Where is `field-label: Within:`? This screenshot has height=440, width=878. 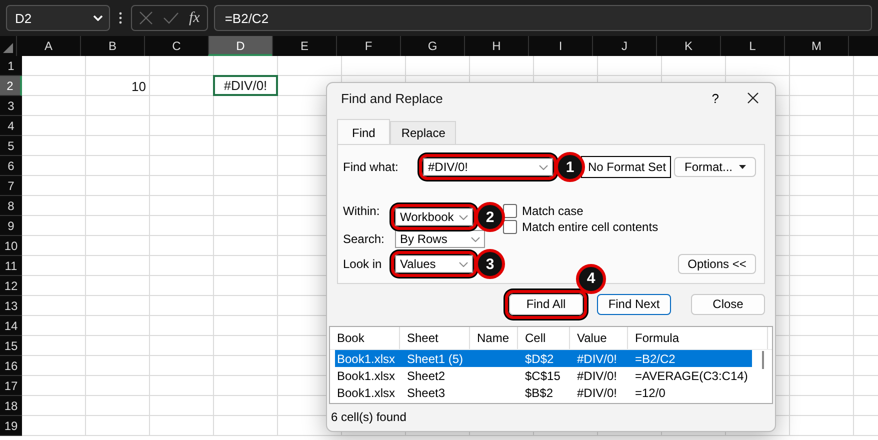
field-label: Within: is located at coordinates (362, 211).